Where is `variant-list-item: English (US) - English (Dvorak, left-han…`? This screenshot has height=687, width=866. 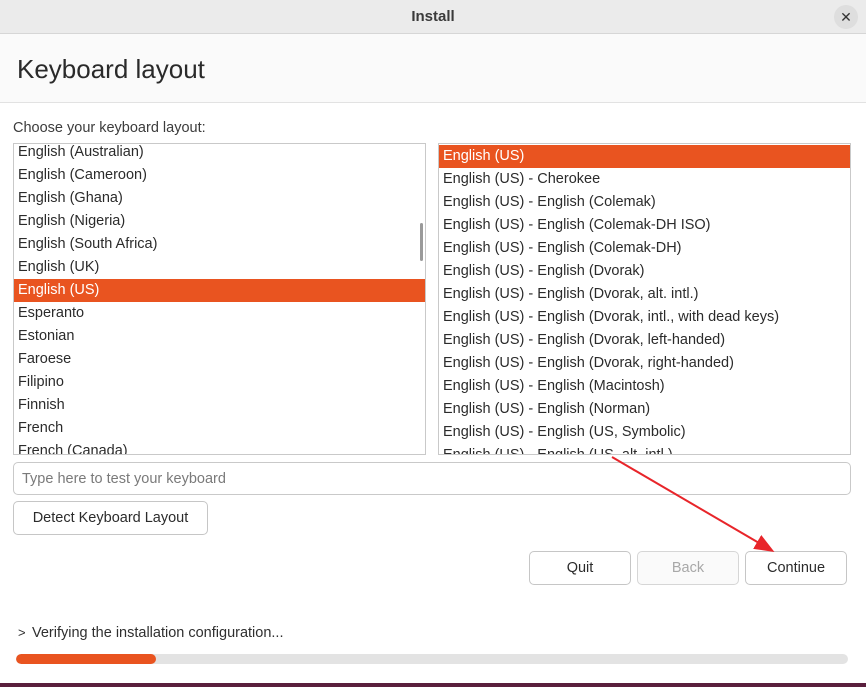
variant-list-item: English (US) - English (Dvorak, left-han… is located at coordinates (644, 340).